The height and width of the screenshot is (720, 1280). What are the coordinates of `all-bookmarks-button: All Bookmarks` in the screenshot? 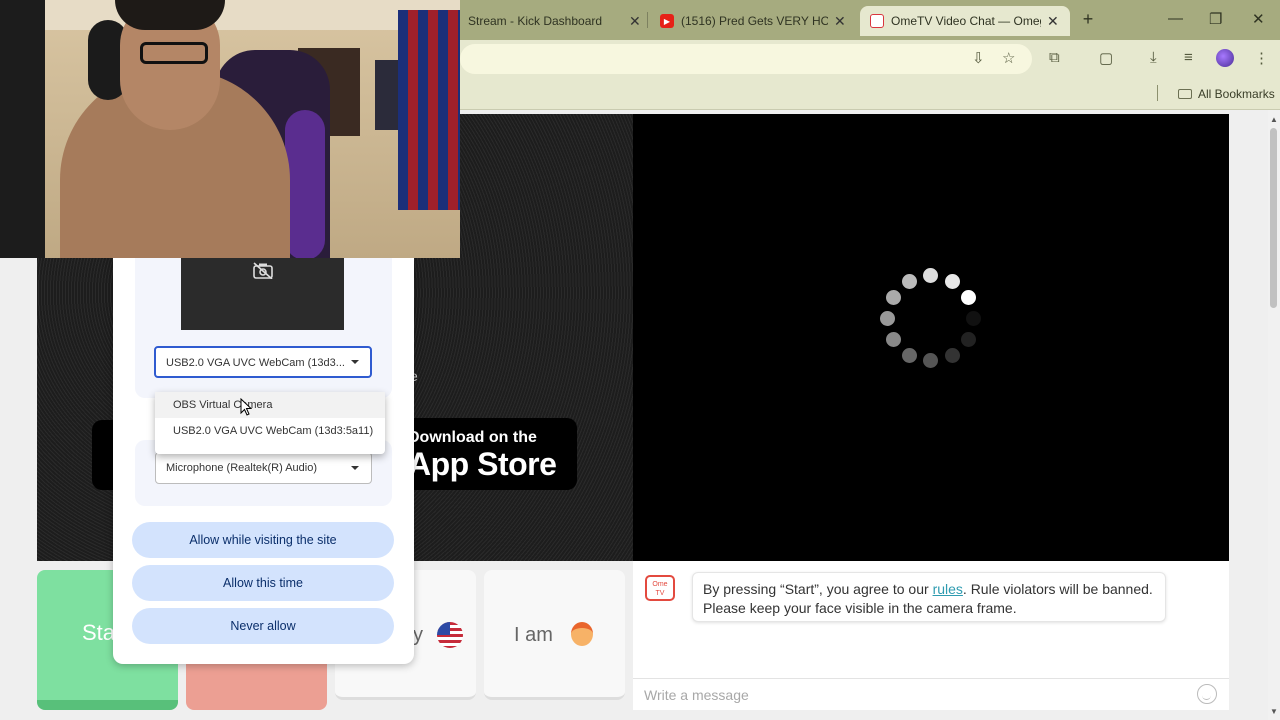 It's located at (1226, 94).